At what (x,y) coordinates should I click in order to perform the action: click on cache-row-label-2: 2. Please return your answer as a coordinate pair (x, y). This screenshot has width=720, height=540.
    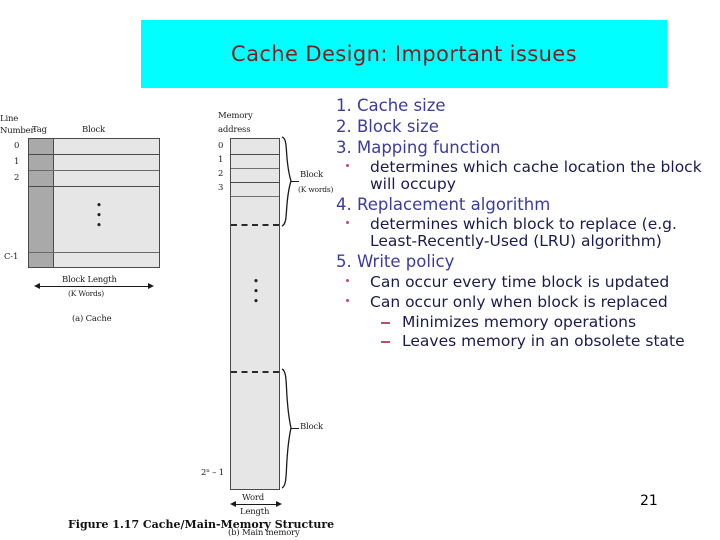
    Looking at the image, I should click on (17, 178).